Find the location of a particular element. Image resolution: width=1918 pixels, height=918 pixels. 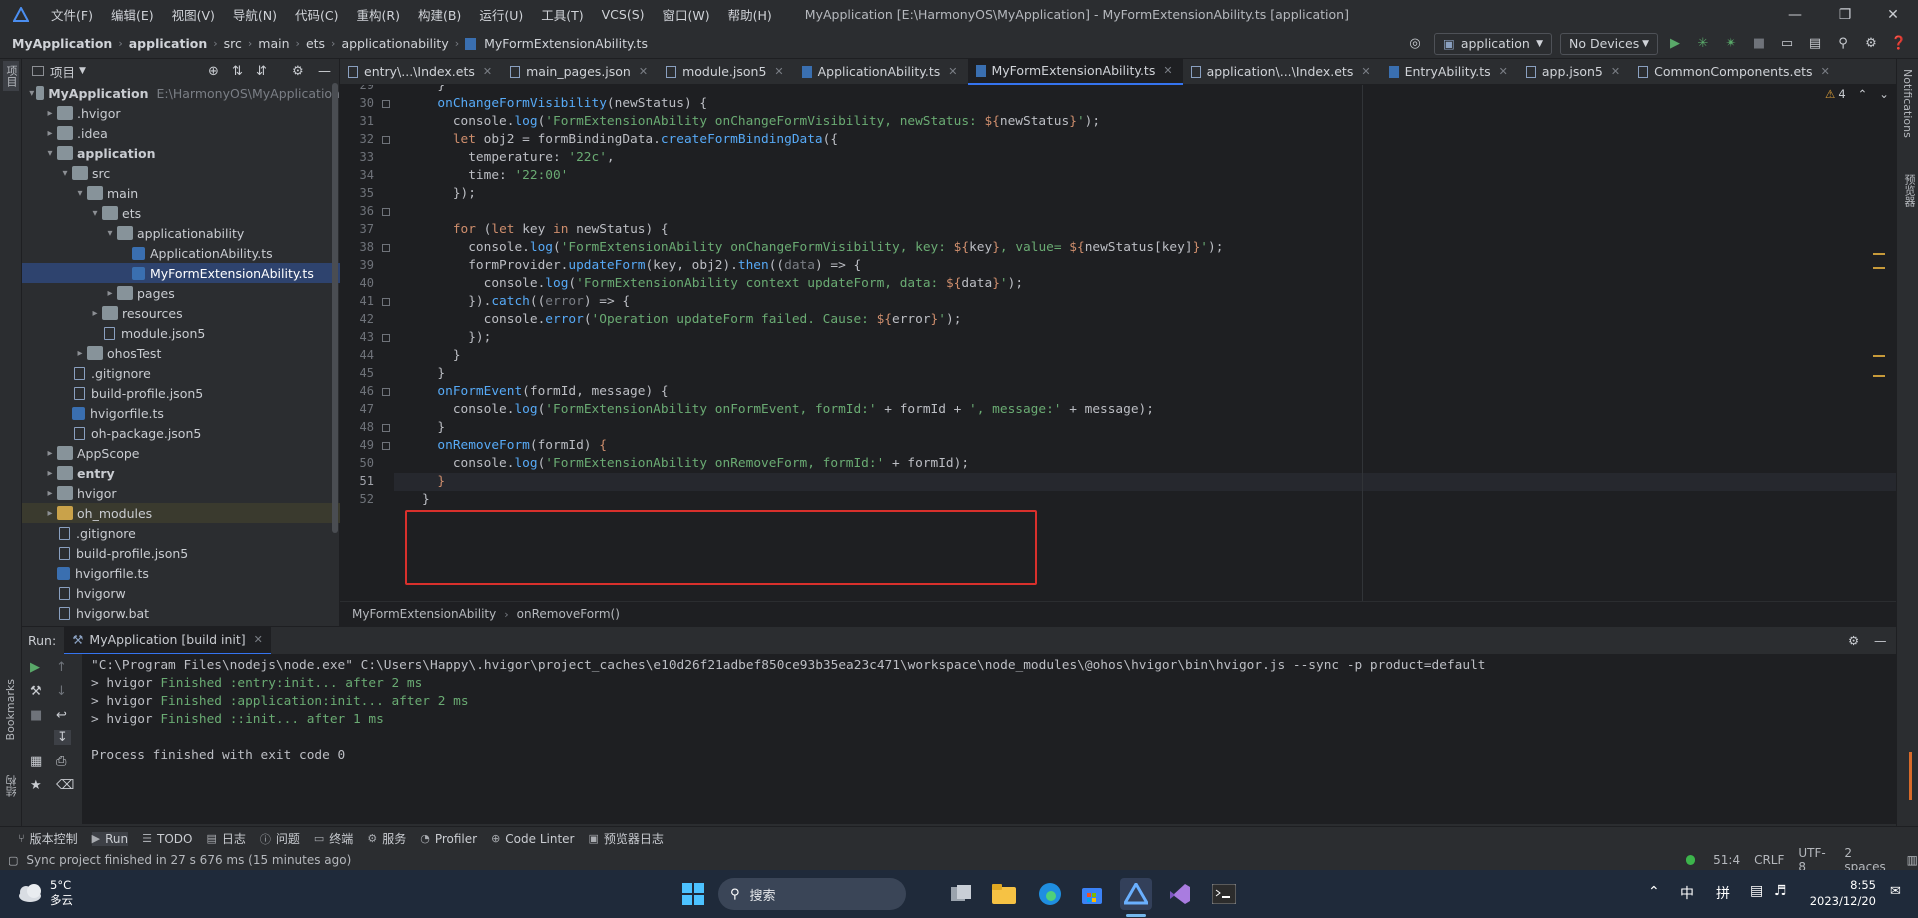

cursor-position: 51:4 is located at coordinates (1726, 860).